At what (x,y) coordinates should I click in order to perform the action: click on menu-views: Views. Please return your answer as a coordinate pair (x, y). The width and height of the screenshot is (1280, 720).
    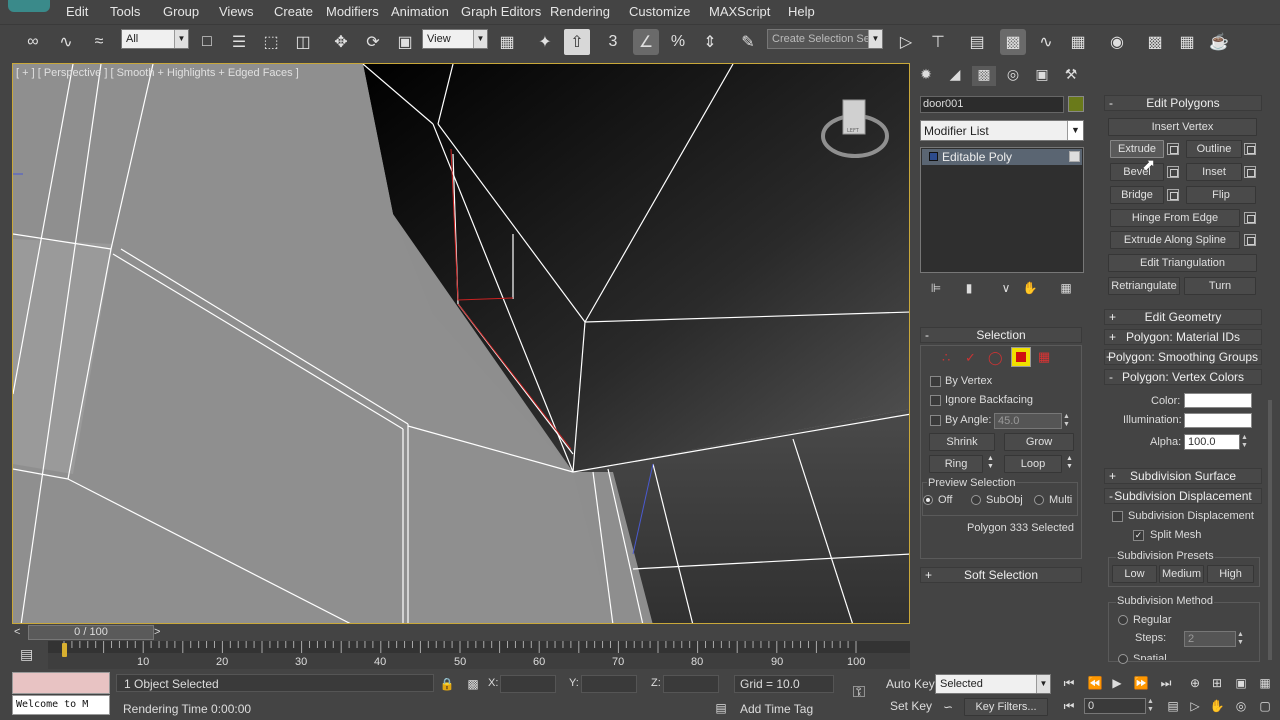
    Looking at the image, I should click on (236, 11).